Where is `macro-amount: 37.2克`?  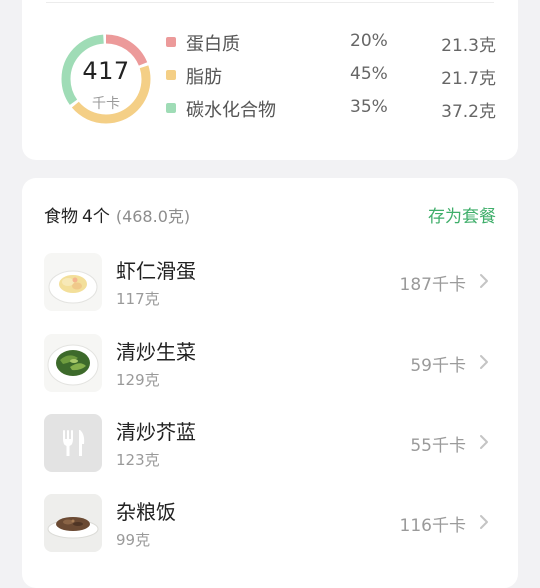 macro-amount: 37.2克 is located at coordinates (468, 112).